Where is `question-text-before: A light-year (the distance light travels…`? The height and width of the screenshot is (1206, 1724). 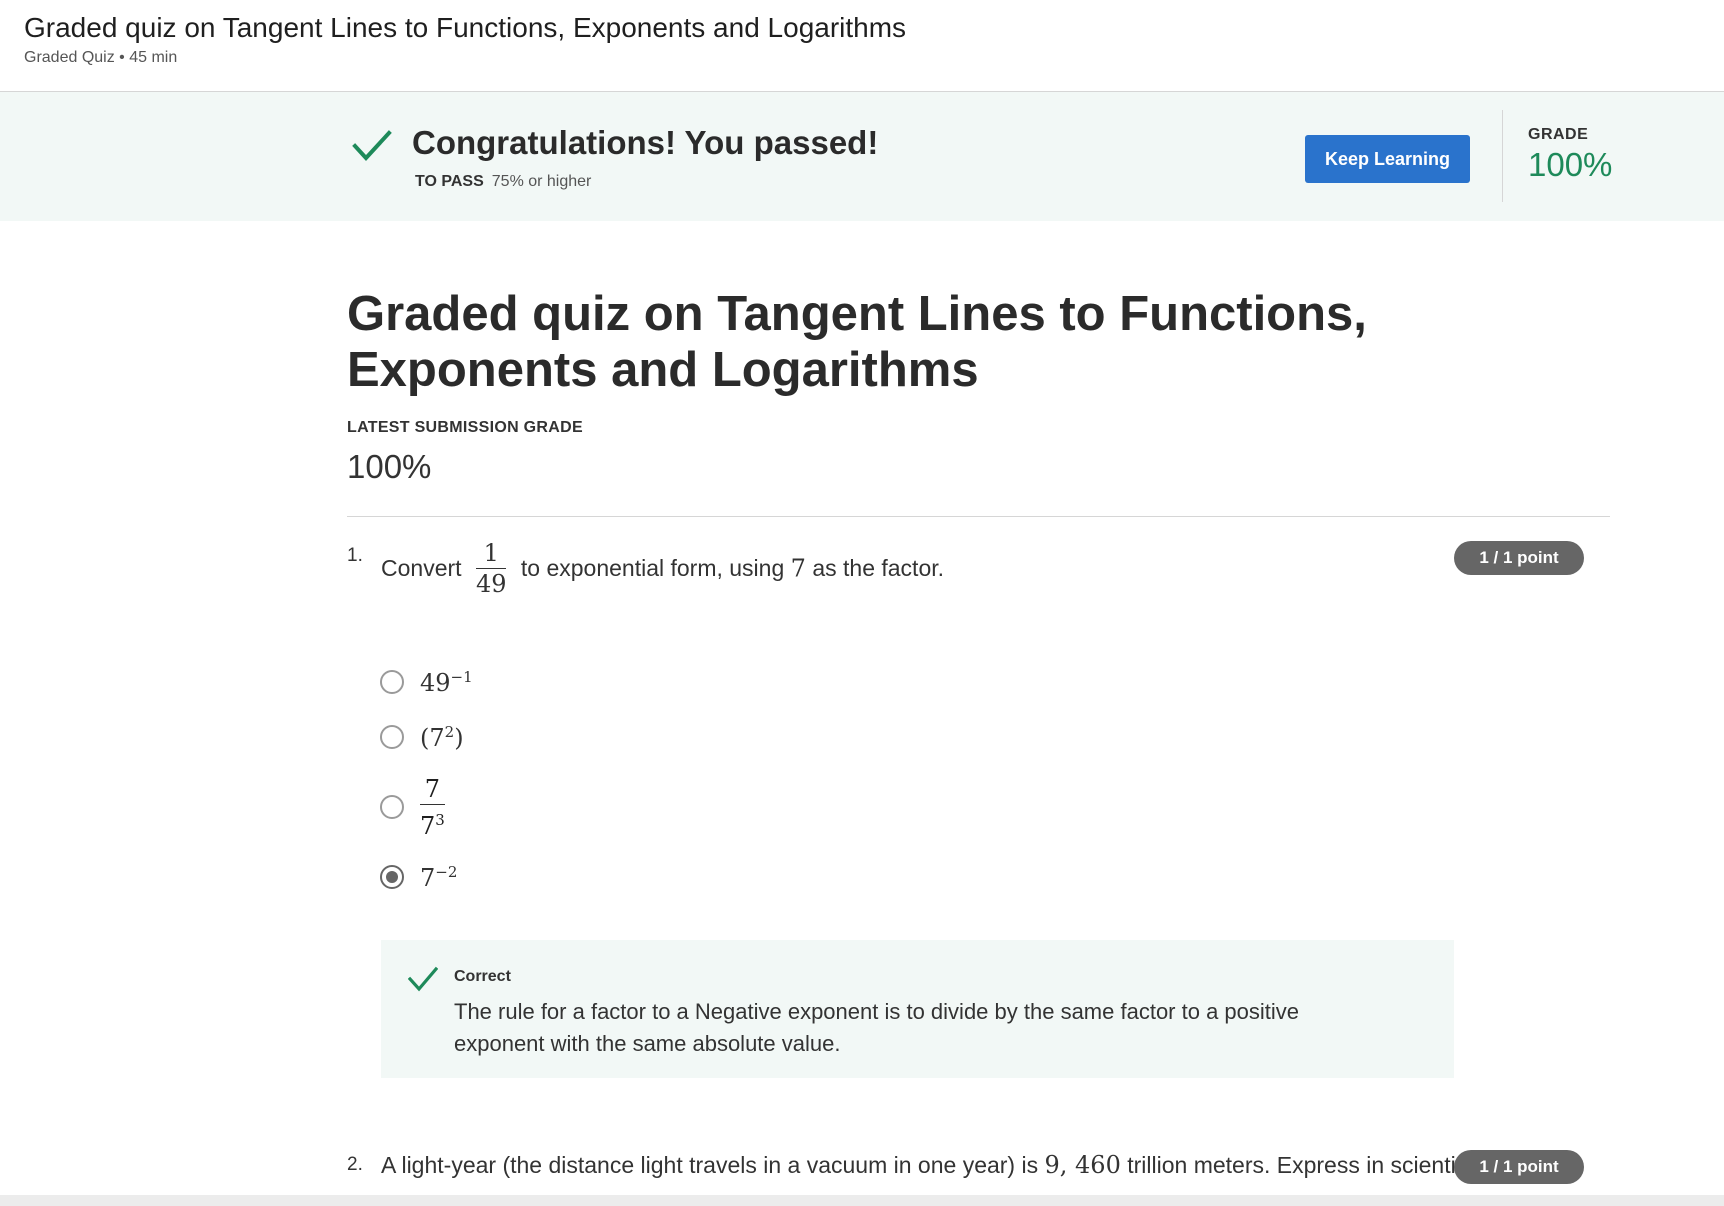
question-text-before: A light-year (the distance light travels… is located at coordinates (710, 1165).